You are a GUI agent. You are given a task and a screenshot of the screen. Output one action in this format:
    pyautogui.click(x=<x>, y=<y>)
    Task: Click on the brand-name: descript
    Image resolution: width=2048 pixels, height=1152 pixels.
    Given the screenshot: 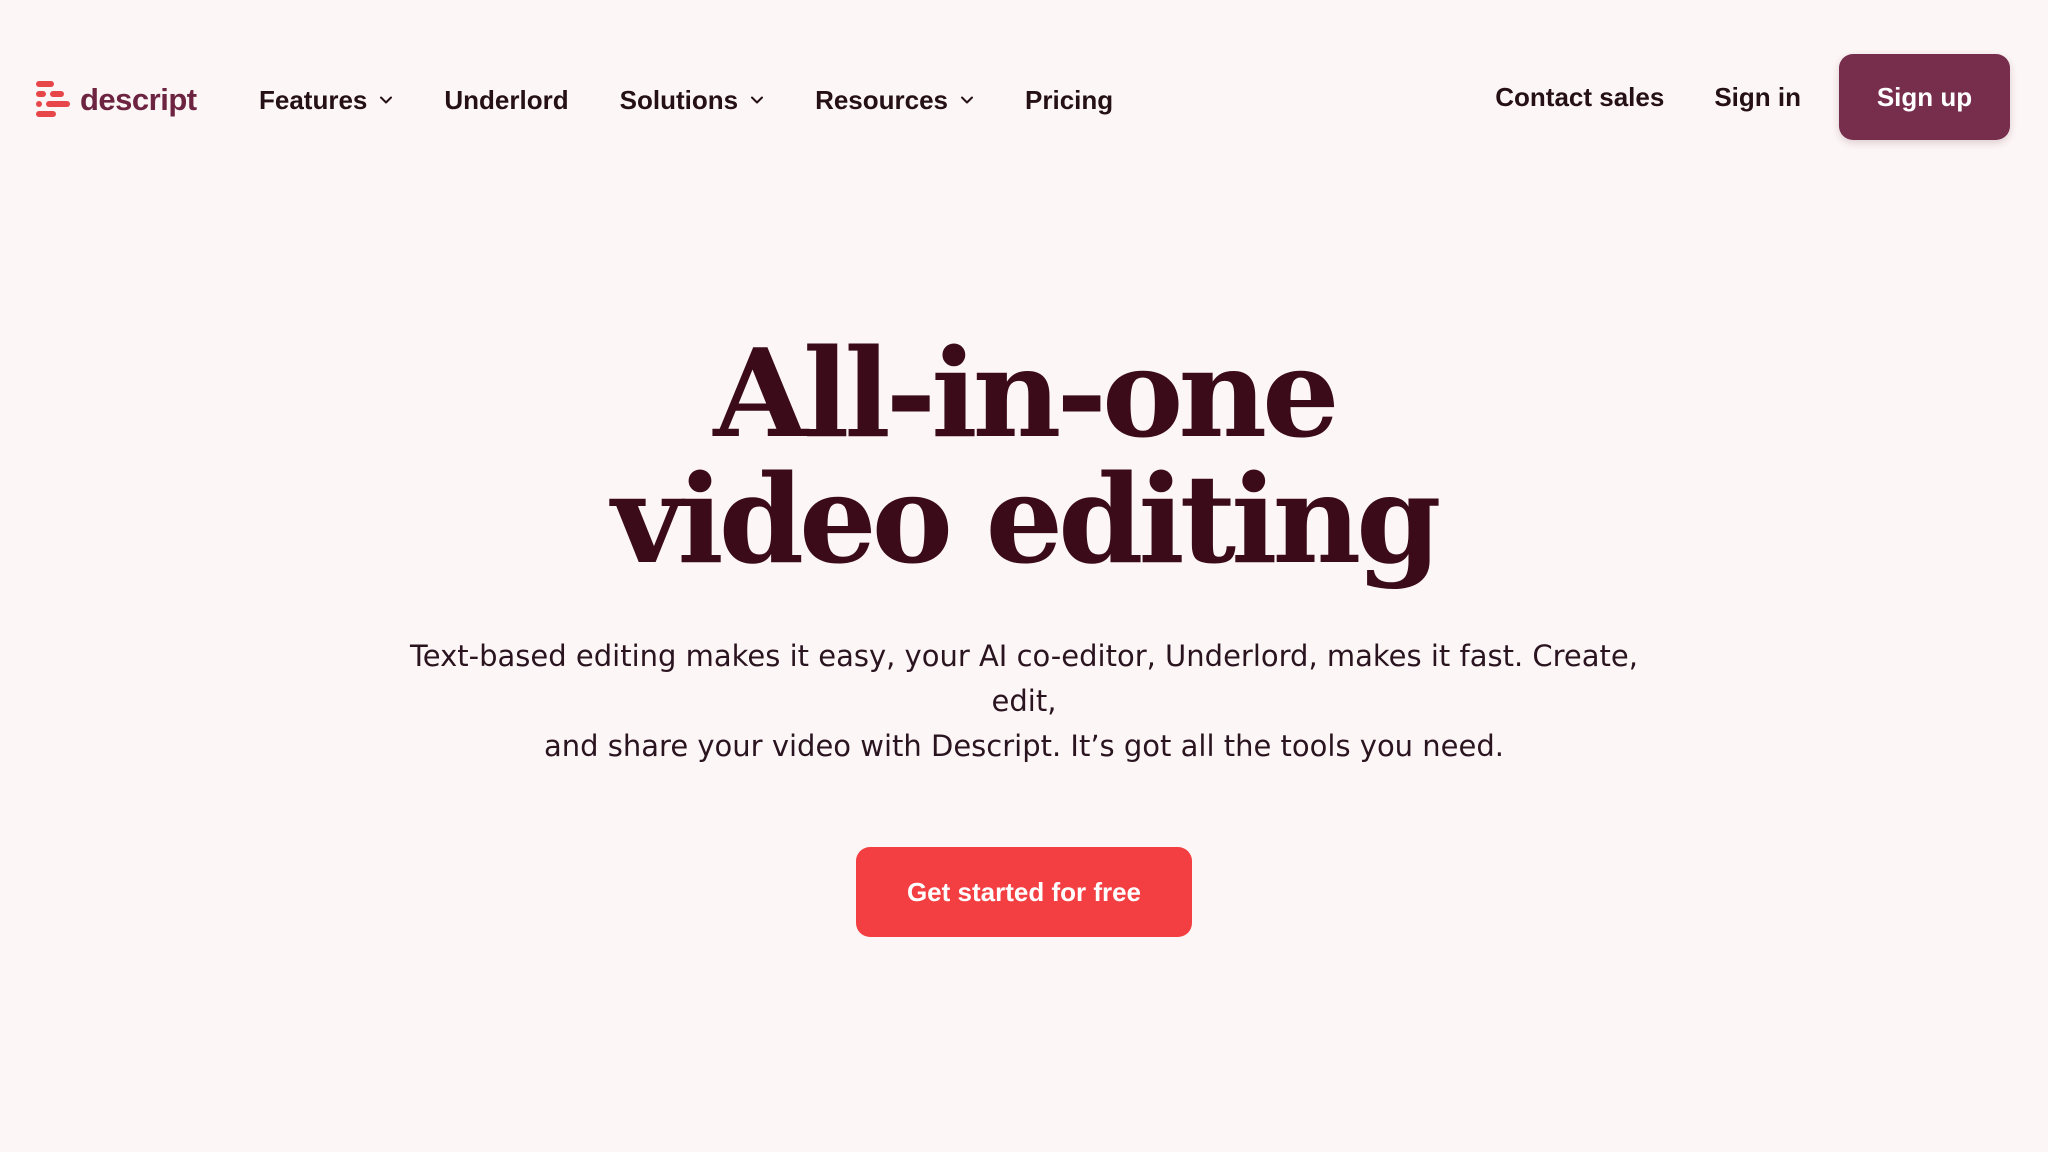 What is the action you would take?
    pyautogui.click(x=138, y=99)
    